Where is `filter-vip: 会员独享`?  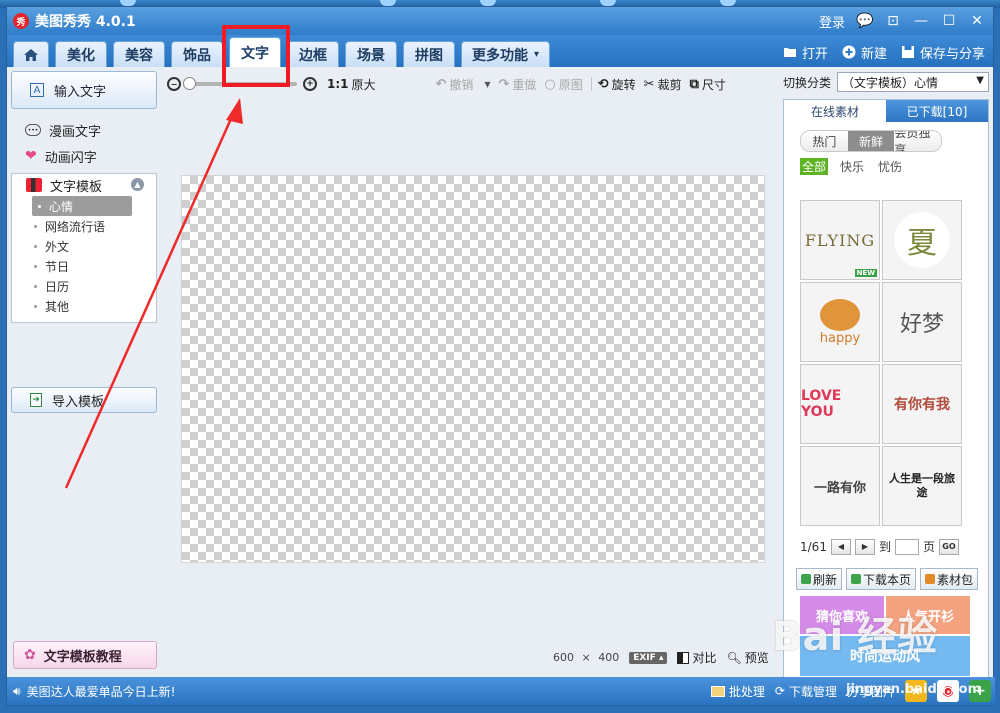
filter-vip: 会员独享 is located at coordinates (917, 141).